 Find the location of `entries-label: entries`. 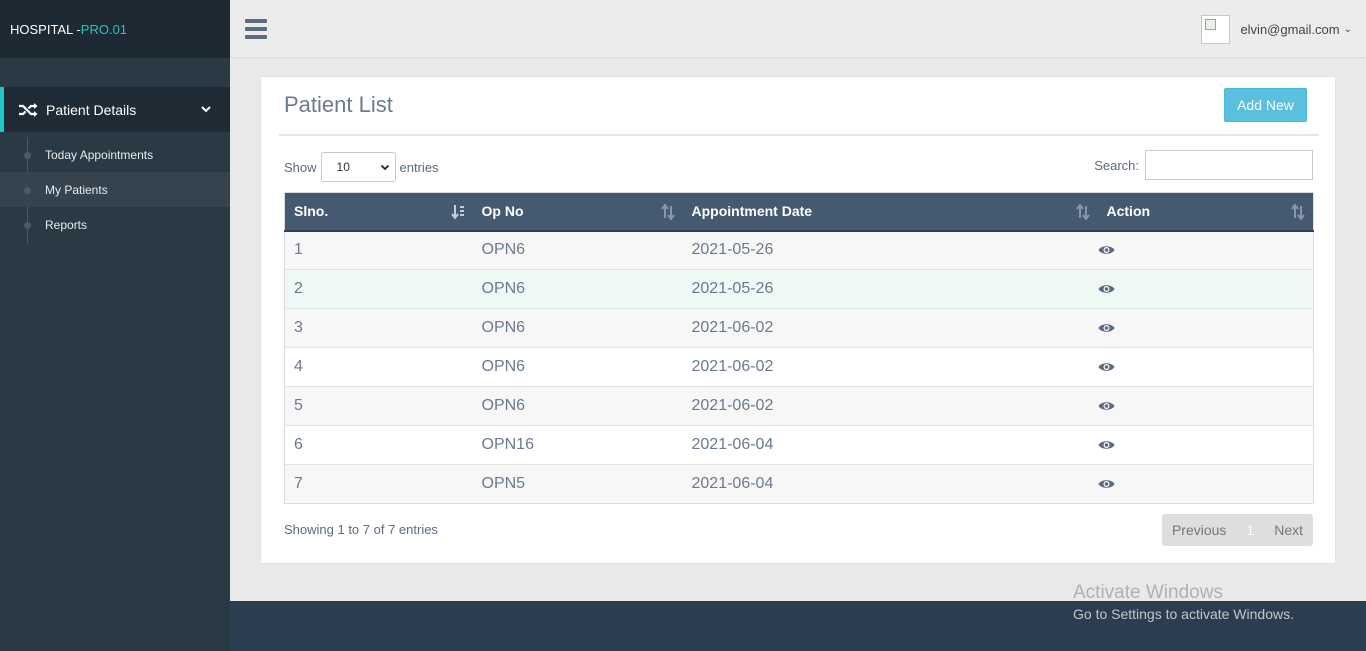

entries-label: entries is located at coordinates (419, 167).